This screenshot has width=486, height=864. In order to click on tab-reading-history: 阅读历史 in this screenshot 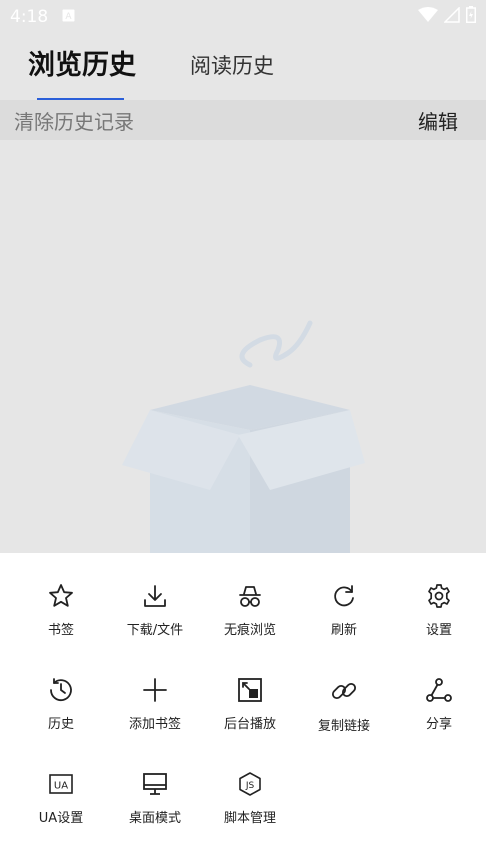, I will do `click(232, 65)`.